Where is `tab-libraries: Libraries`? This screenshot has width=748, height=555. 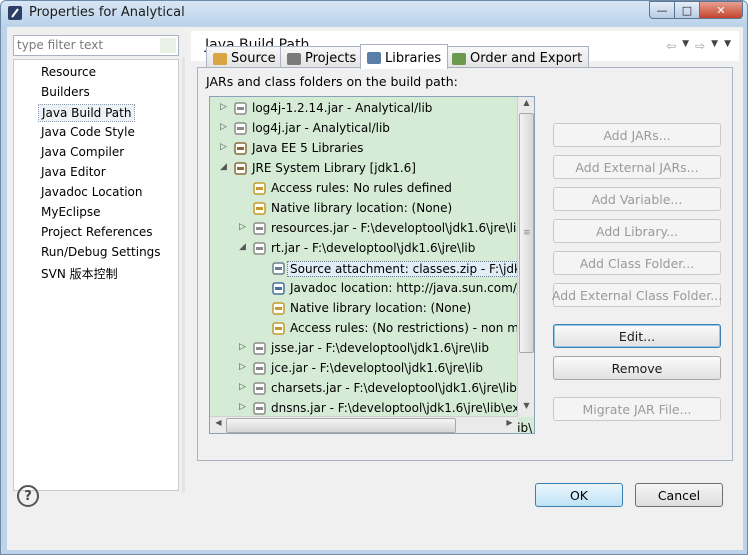 tab-libraries: Libraries is located at coordinates (404, 56).